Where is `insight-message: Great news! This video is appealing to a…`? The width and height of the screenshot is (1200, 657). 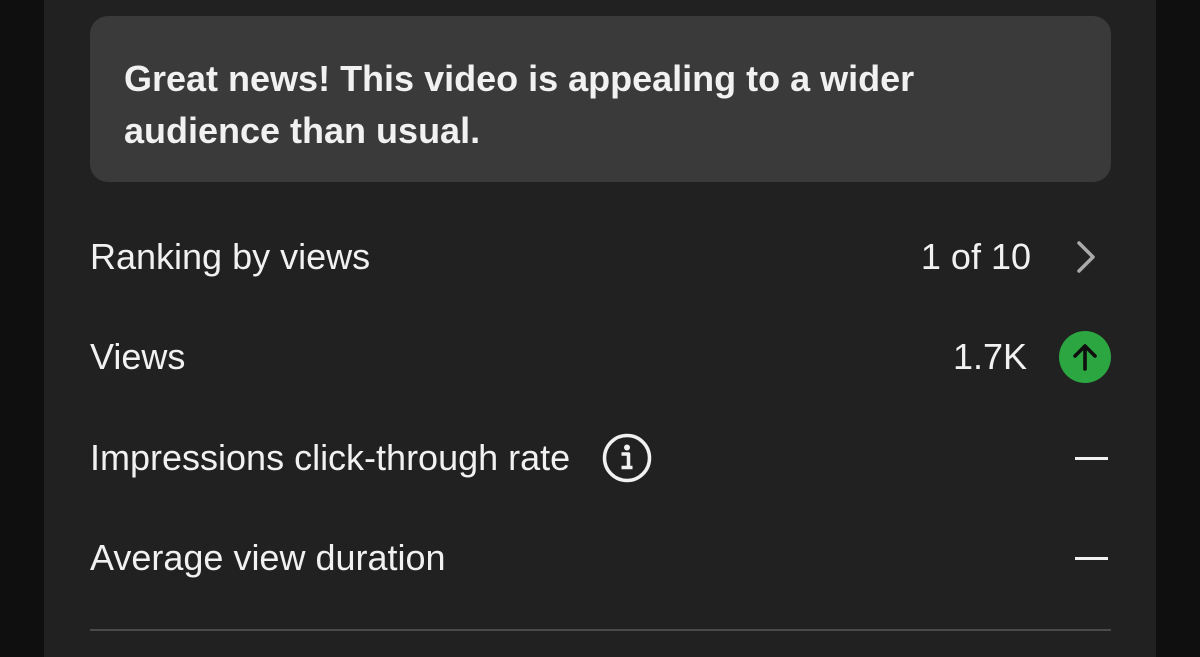 insight-message: Great news! This video is appealing to a… is located at coordinates (519, 104).